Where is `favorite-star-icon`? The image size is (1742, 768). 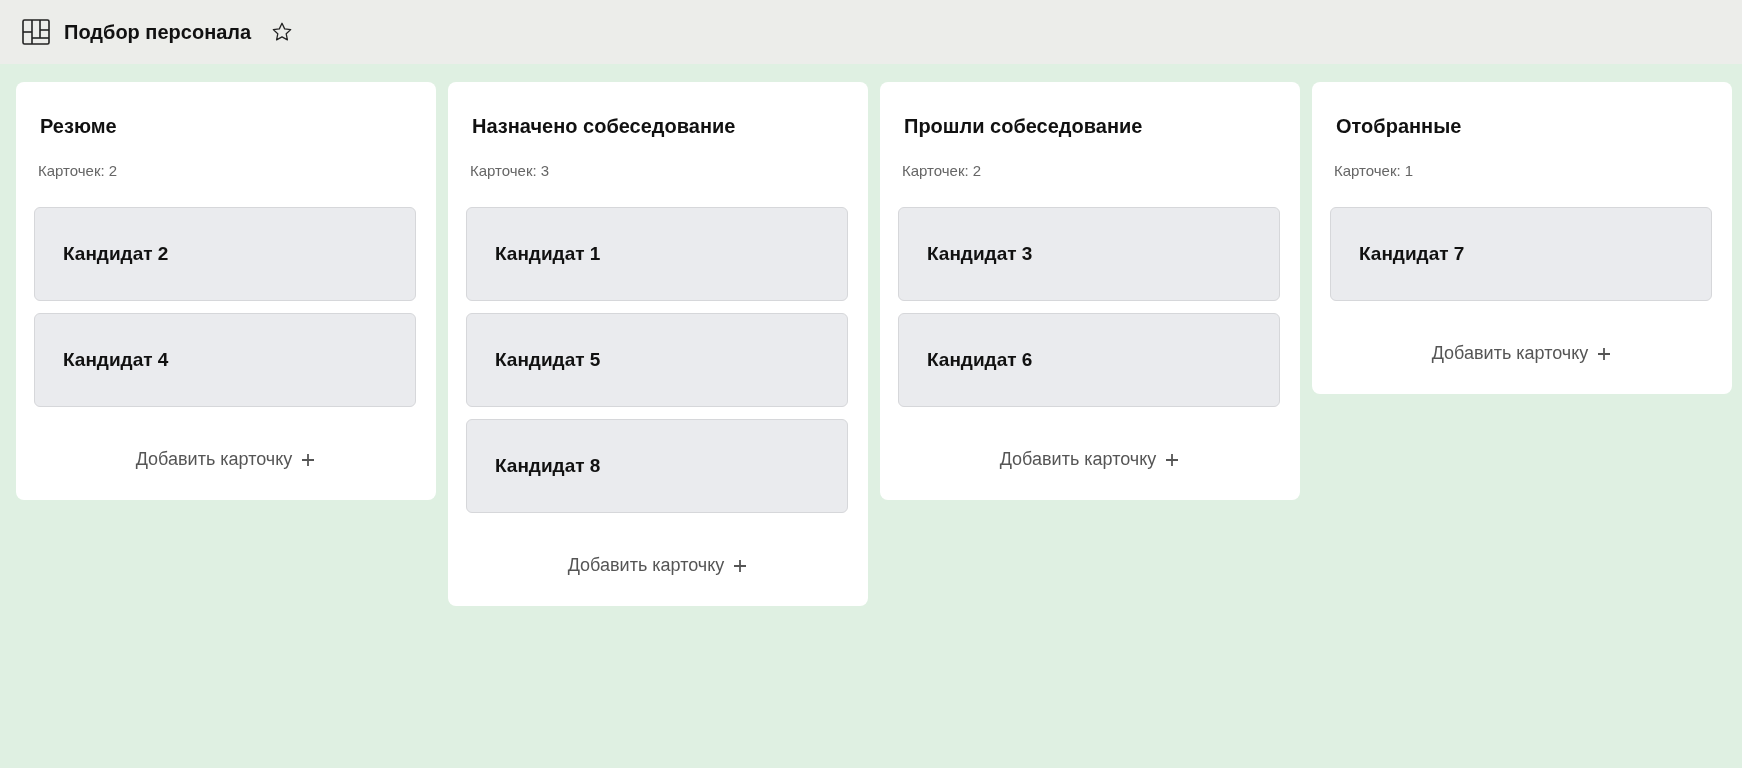
favorite-star-icon is located at coordinates (282, 32).